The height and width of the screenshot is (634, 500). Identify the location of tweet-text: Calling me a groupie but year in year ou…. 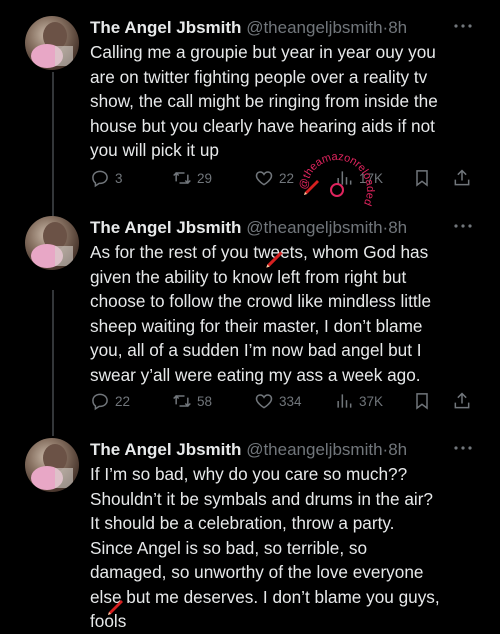
(264, 101).